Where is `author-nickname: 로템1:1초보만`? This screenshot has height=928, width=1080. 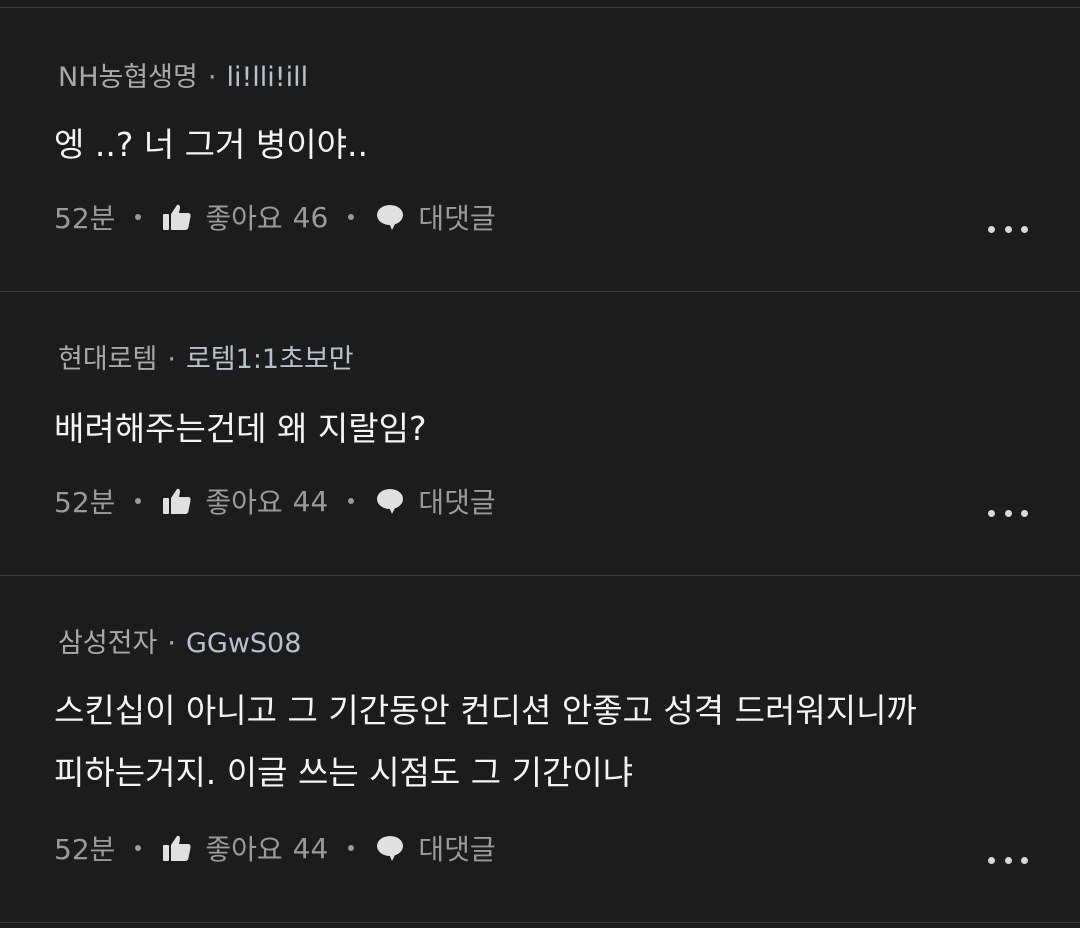 author-nickname: 로템1:1초보만 is located at coordinates (269, 359).